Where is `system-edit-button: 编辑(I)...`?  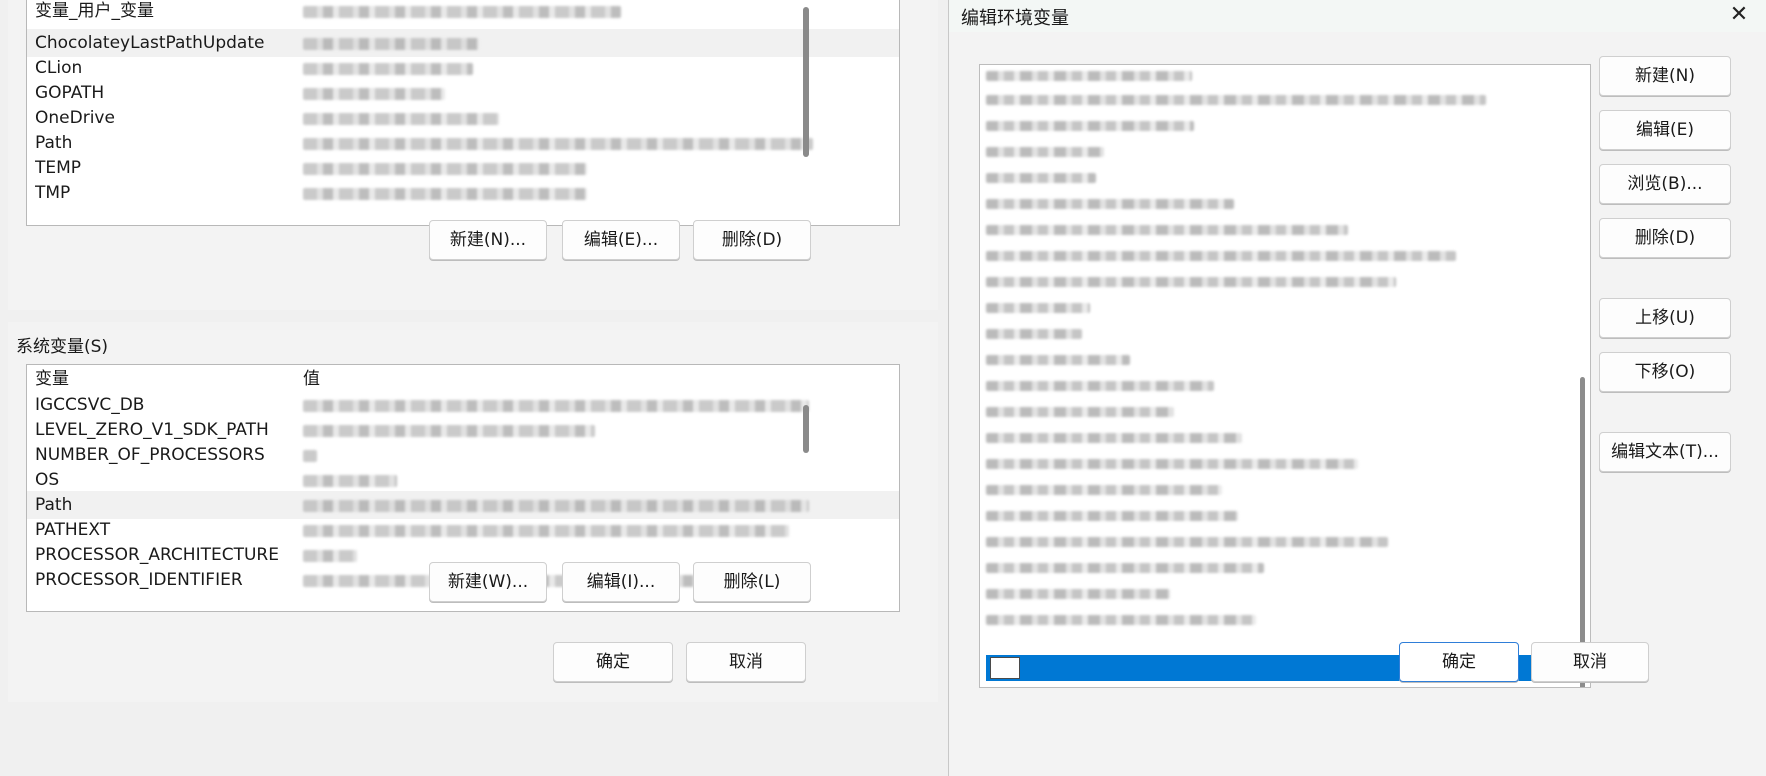
system-edit-button: 编辑(I)... is located at coordinates (621, 582).